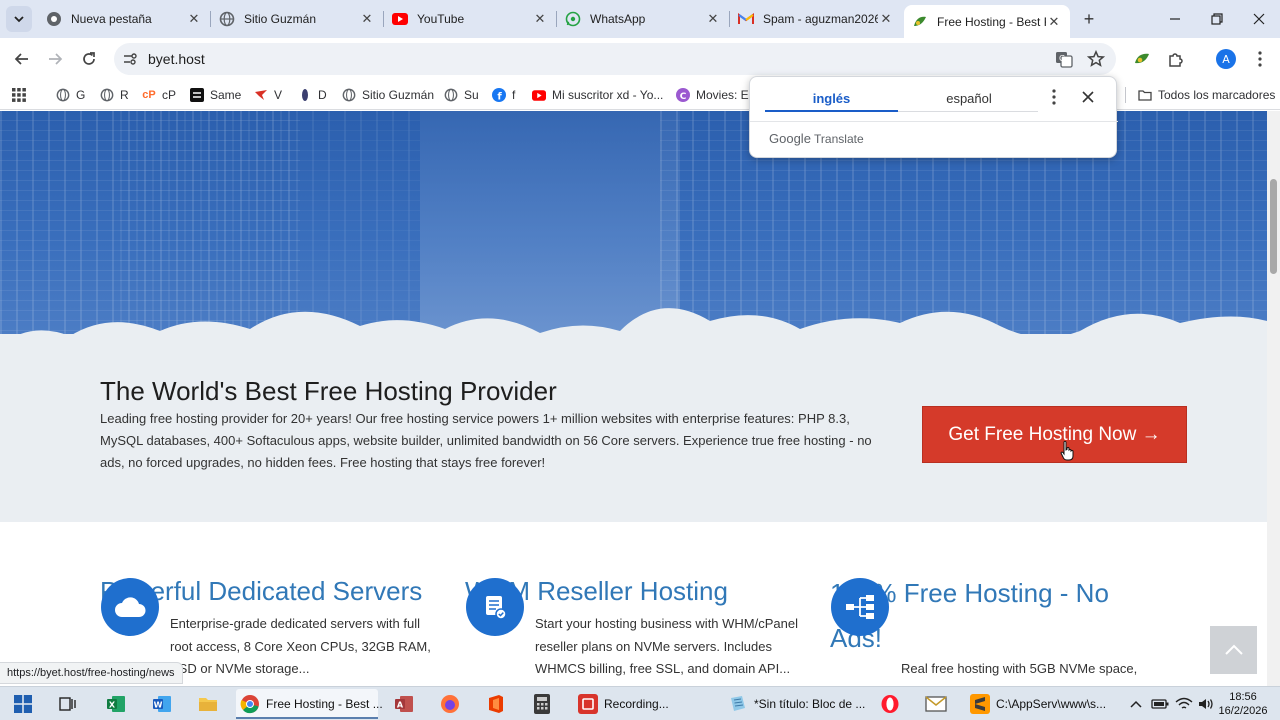 Image resolution: width=1280 pixels, height=720 pixels. I want to click on firefox-icon, so click(450, 704).